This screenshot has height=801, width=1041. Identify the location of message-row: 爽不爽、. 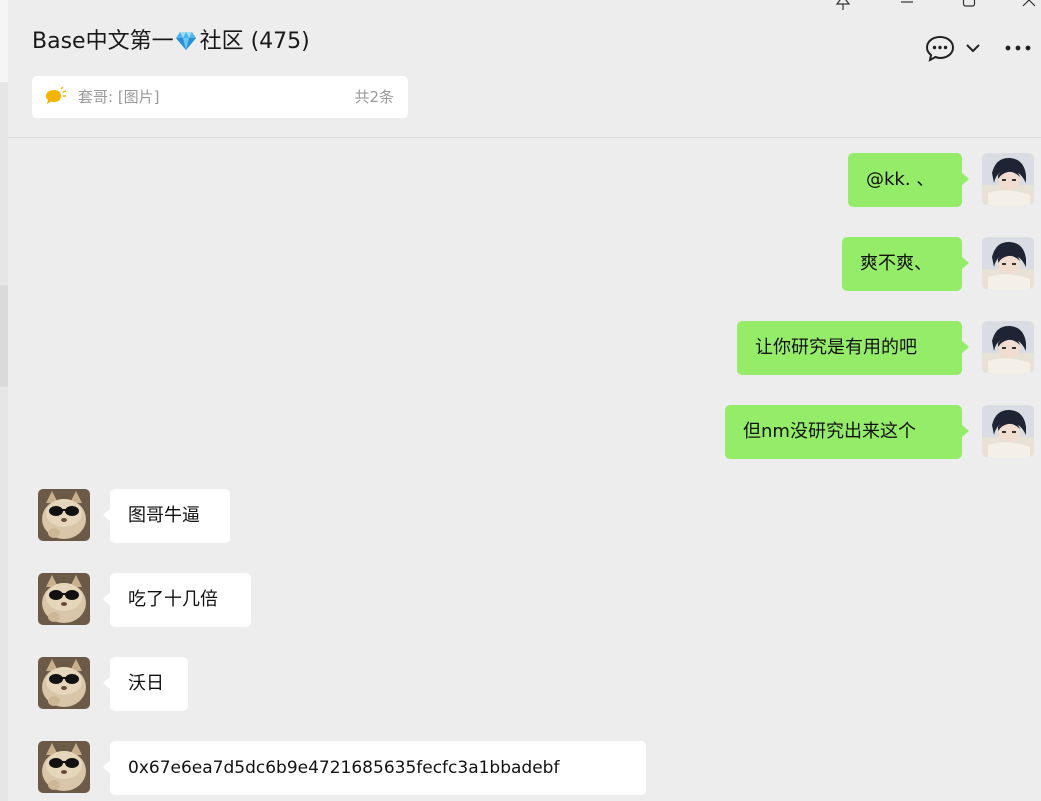
(520, 264).